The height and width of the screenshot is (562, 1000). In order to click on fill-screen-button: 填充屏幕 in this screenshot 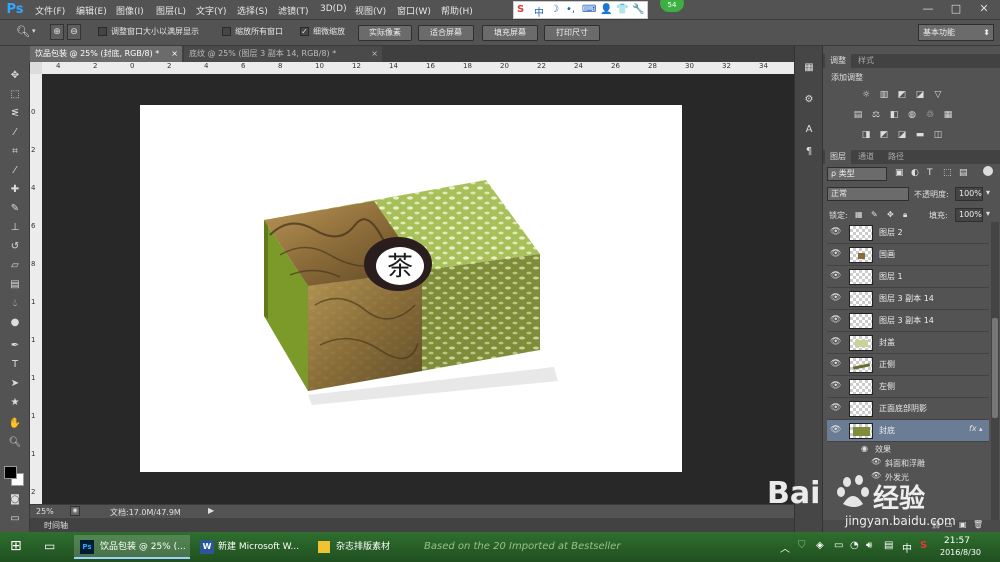, I will do `click(510, 33)`.